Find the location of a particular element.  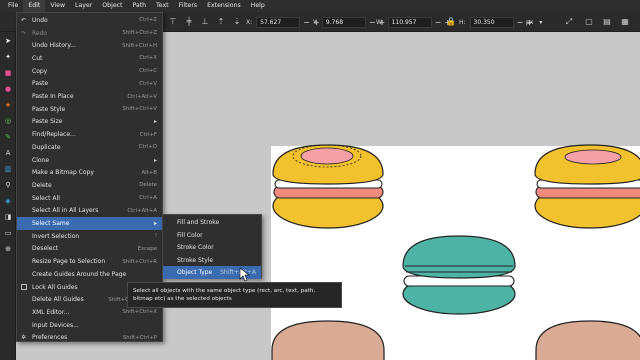

chevron-down-icon: ▾ is located at coordinates (541, 22).